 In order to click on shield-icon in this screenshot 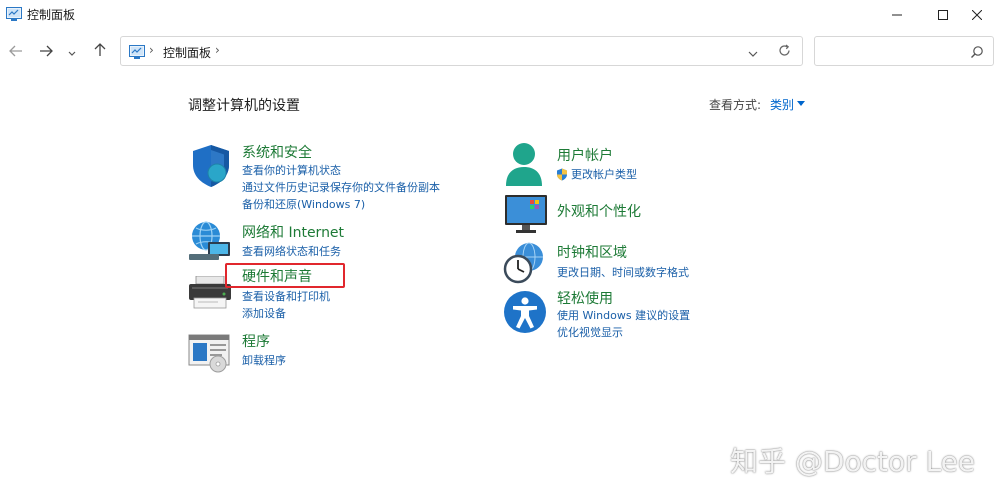, I will do `click(211, 168)`.